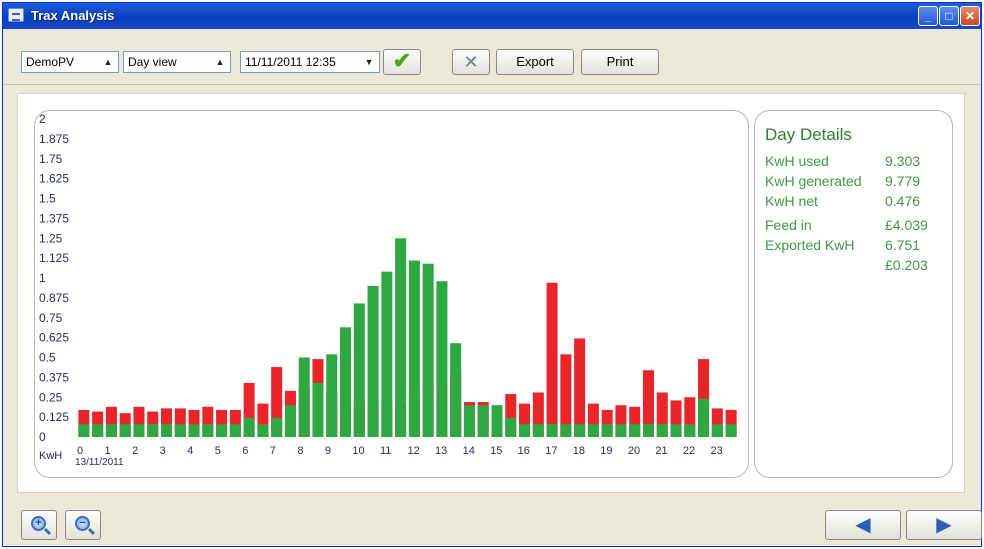  Describe the element at coordinates (606, 451) in the screenshot. I see `x-tick-label: 19` at that location.